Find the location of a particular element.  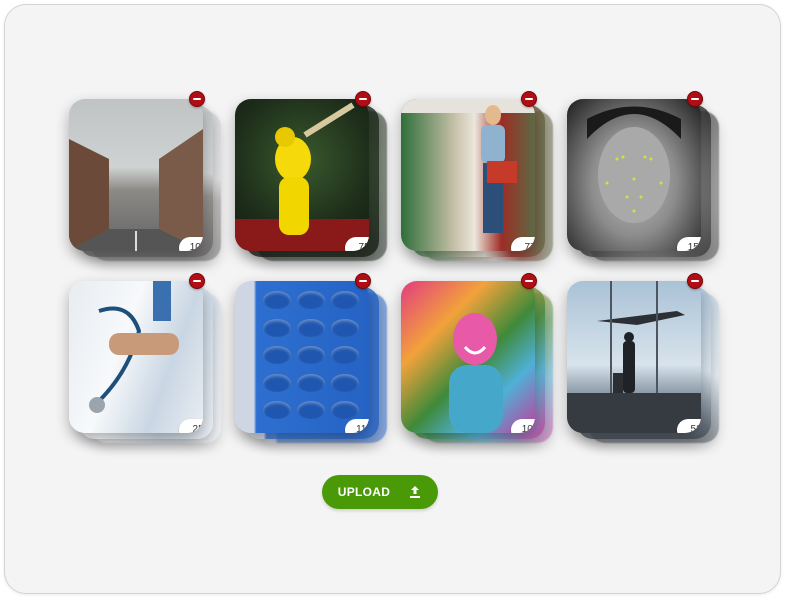

image-card-holi: 102+ is located at coordinates (482, 364).